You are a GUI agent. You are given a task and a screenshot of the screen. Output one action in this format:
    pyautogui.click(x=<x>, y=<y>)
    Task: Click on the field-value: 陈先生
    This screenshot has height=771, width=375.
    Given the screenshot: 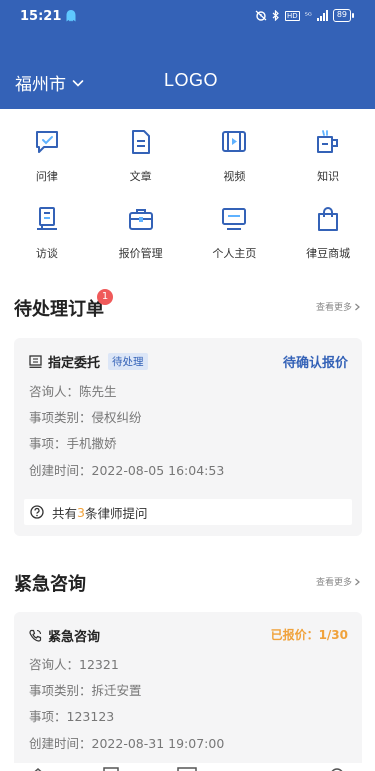 What is the action you would take?
    pyautogui.click(x=98, y=391)
    